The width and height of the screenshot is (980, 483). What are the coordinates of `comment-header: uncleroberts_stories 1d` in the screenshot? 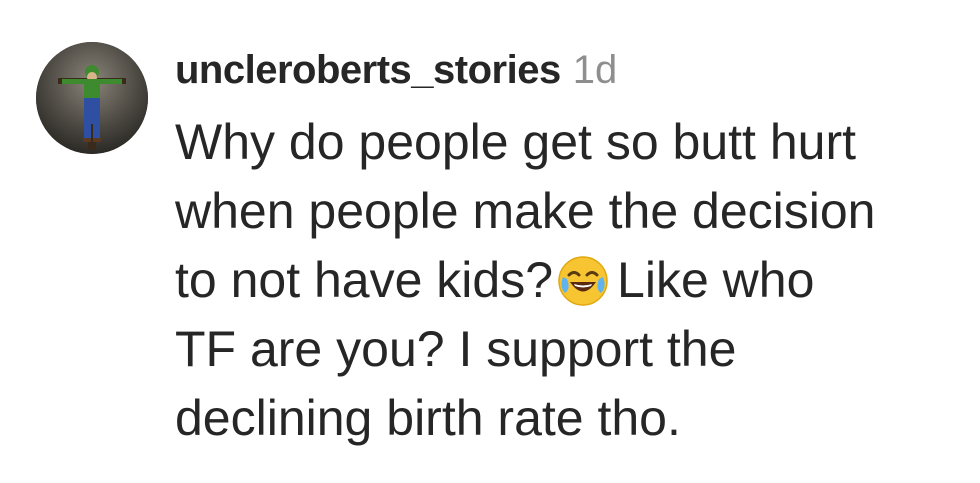 It's located at (575, 76).